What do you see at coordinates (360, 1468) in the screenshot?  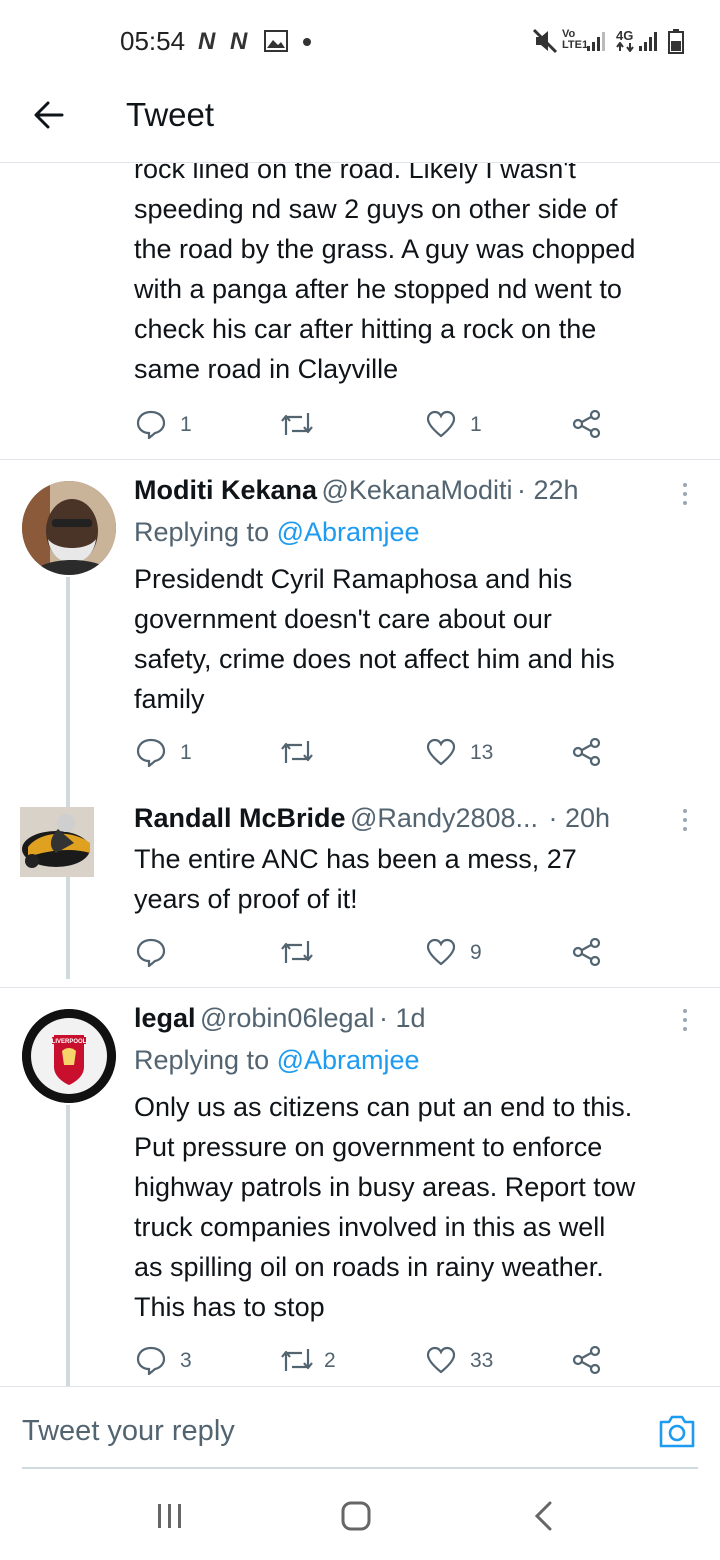 I see `reply-input-underline` at bounding box center [360, 1468].